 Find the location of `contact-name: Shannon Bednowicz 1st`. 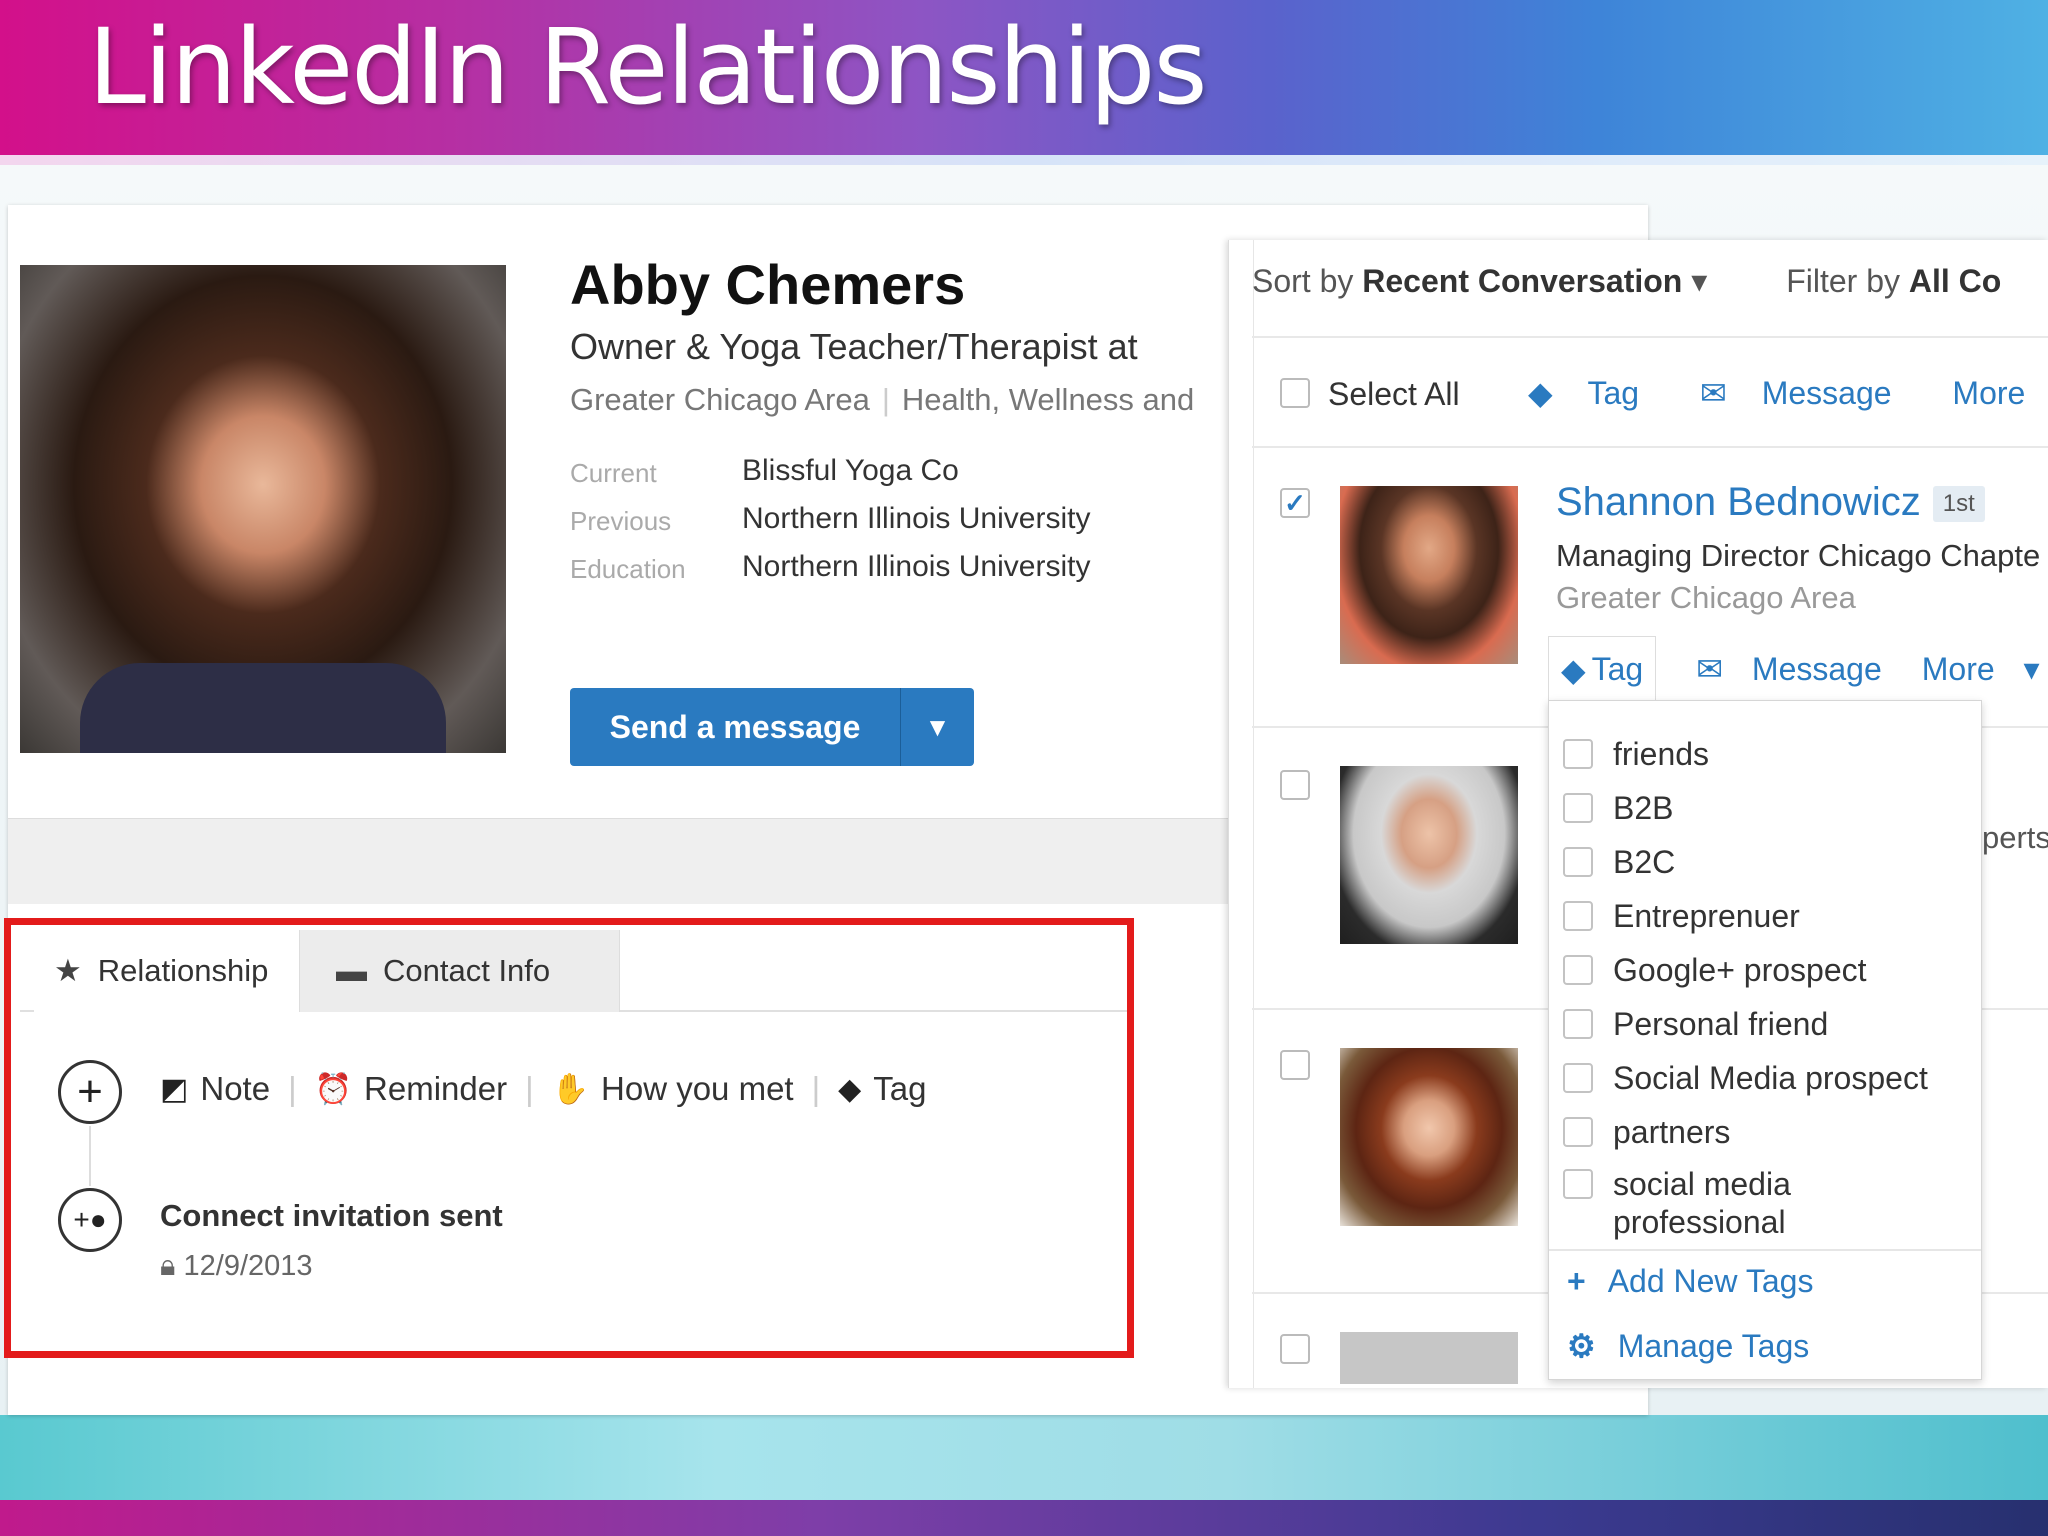

contact-name: Shannon Bednowicz 1st is located at coordinates (1770, 502).